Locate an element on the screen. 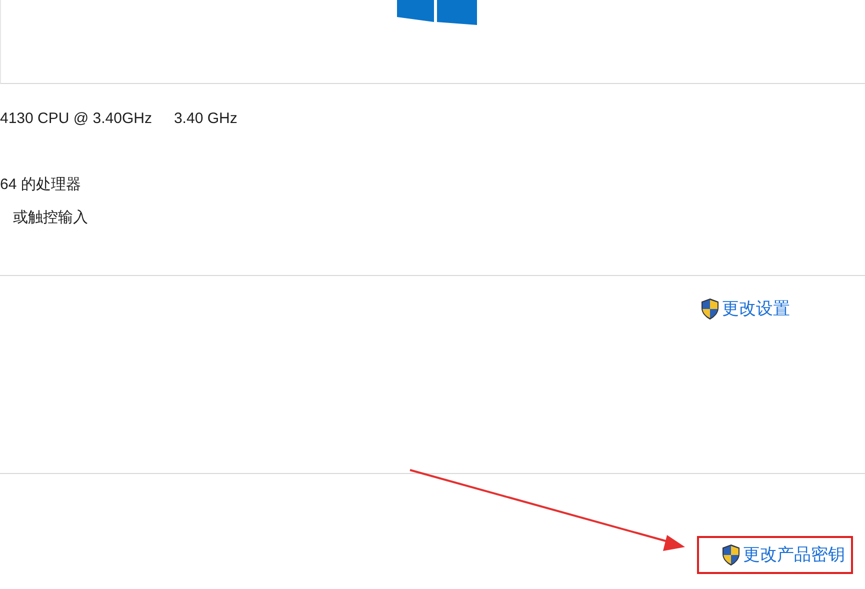  processor-speed: 3.40 GHz is located at coordinates (206, 118).